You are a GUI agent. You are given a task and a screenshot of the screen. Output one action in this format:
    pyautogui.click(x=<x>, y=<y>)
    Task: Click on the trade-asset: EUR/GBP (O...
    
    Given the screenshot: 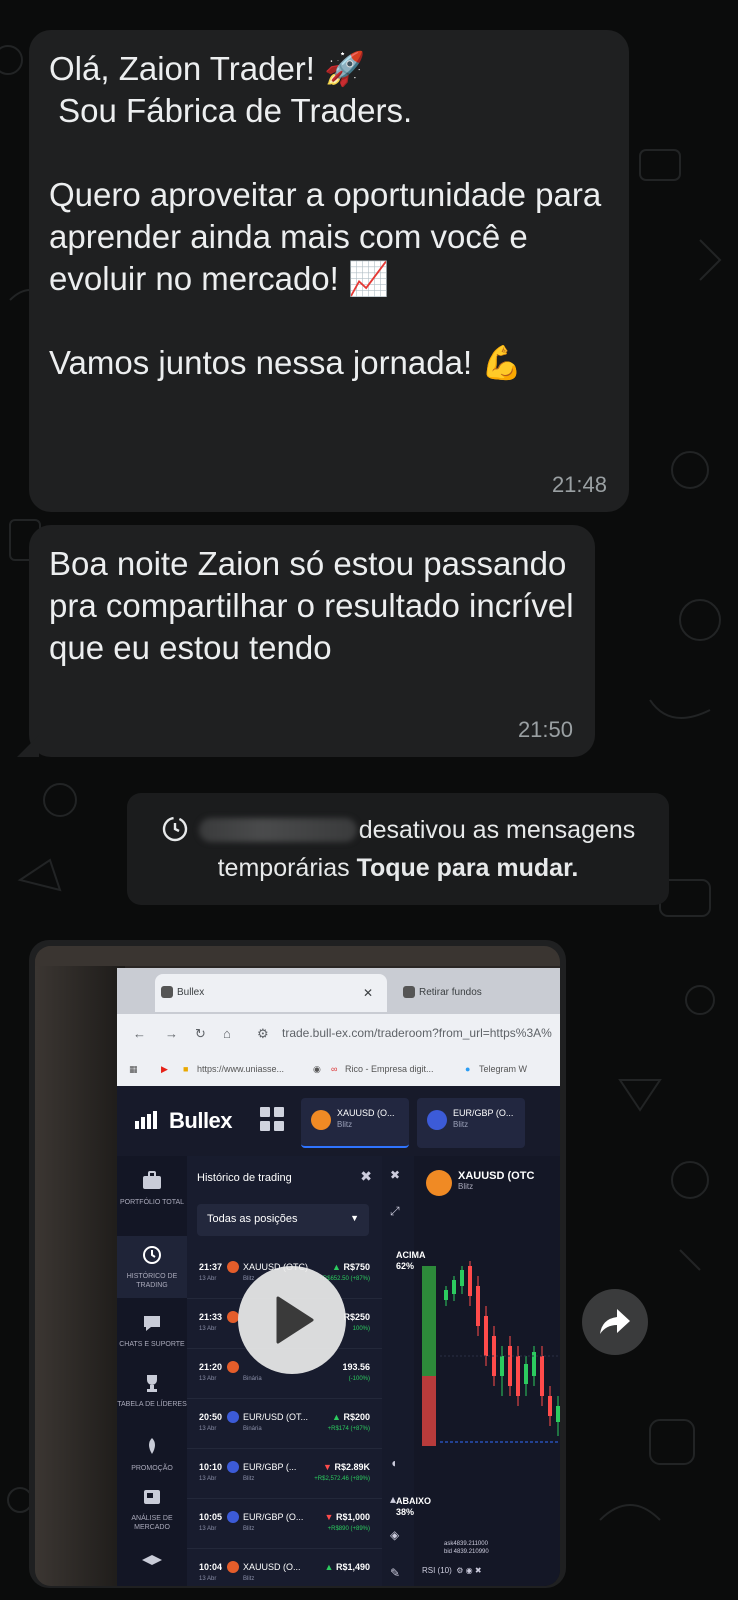 What is the action you would take?
    pyautogui.click(x=273, y=1517)
    